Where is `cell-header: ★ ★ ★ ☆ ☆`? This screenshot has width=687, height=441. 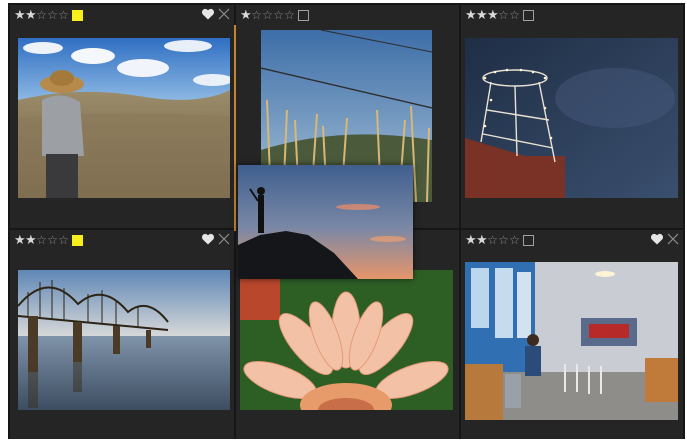
cell-header: ★ ★ ★ ☆ ☆ is located at coordinates (572, 15).